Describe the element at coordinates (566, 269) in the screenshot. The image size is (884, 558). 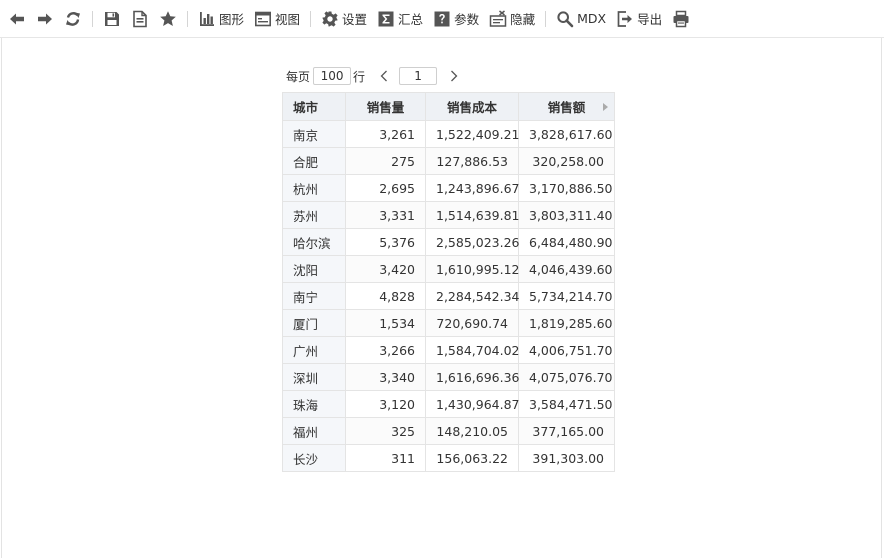
I see `cell-sales: 4,046,439.60` at that location.